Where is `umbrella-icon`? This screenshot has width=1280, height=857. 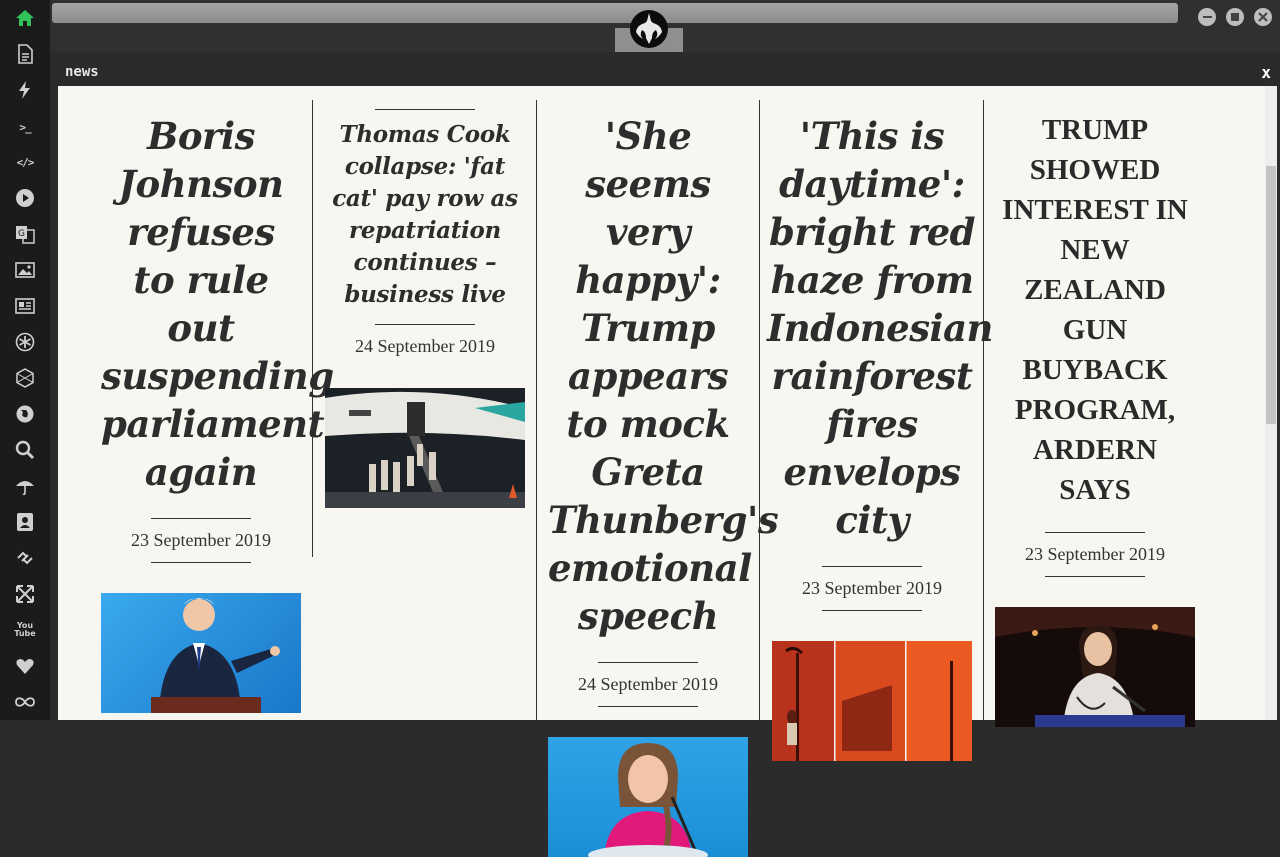
umbrella-icon is located at coordinates (25, 486).